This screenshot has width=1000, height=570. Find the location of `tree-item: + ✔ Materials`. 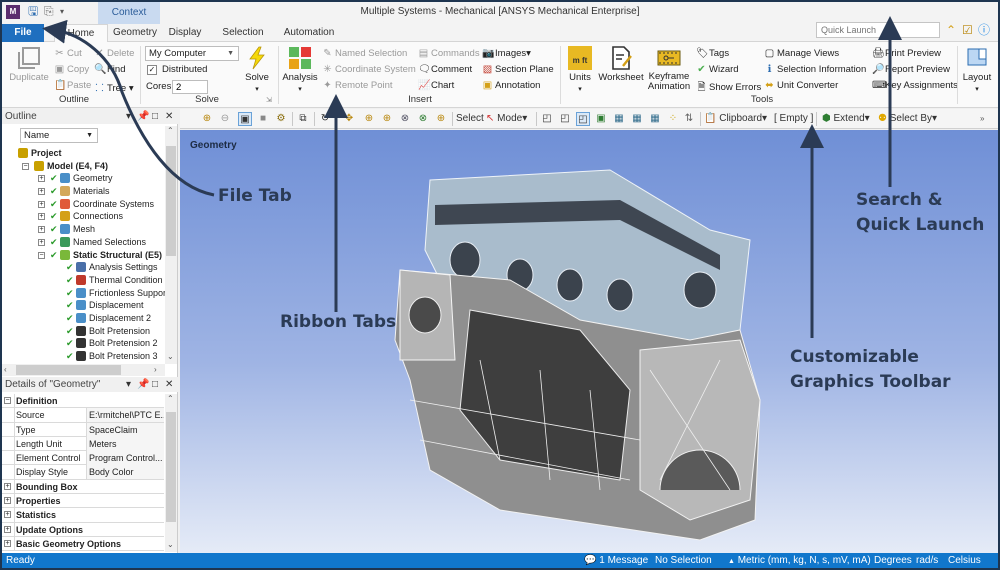

tree-item: + ✔ Materials is located at coordinates (83, 191).